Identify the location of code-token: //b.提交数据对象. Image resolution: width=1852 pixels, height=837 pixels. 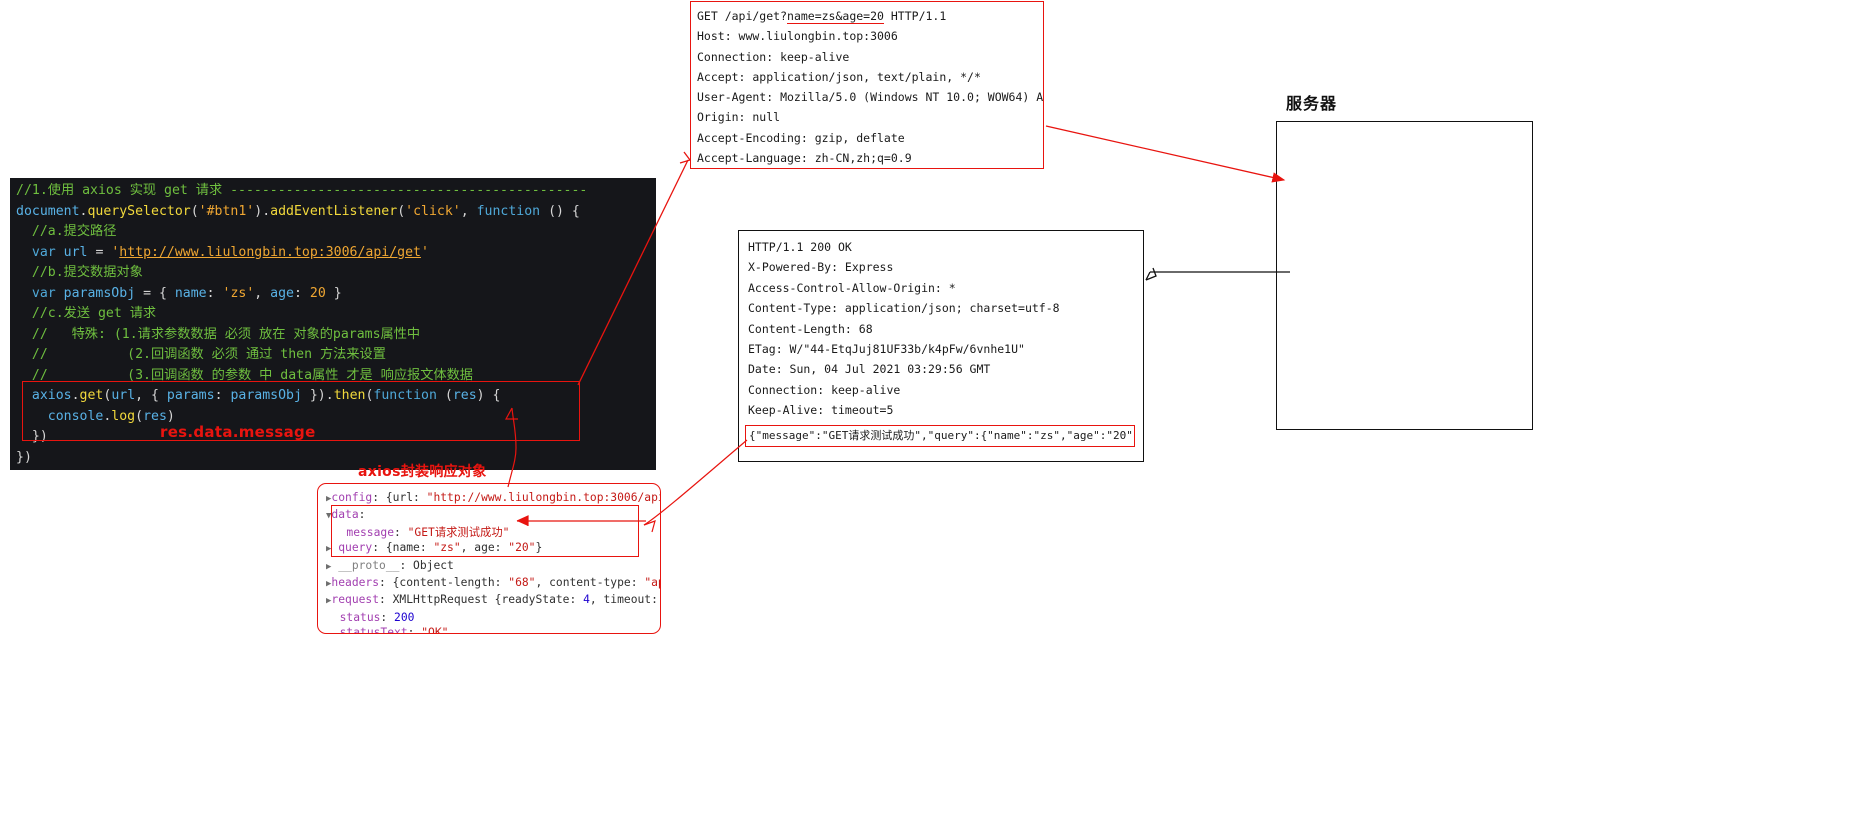
(79, 272).